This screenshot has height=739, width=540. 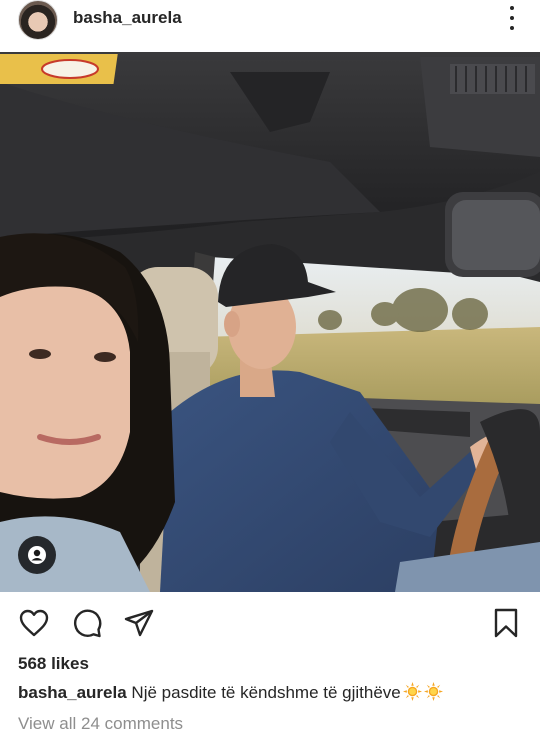 What do you see at coordinates (266, 692) in the screenshot?
I see `caption-text: Një pasdite të këndshme të gjithëve` at bounding box center [266, 692].